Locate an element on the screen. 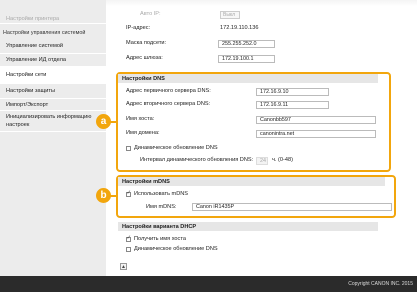  host-name-label: Имя хоста: is located at coordinates (140, 119).